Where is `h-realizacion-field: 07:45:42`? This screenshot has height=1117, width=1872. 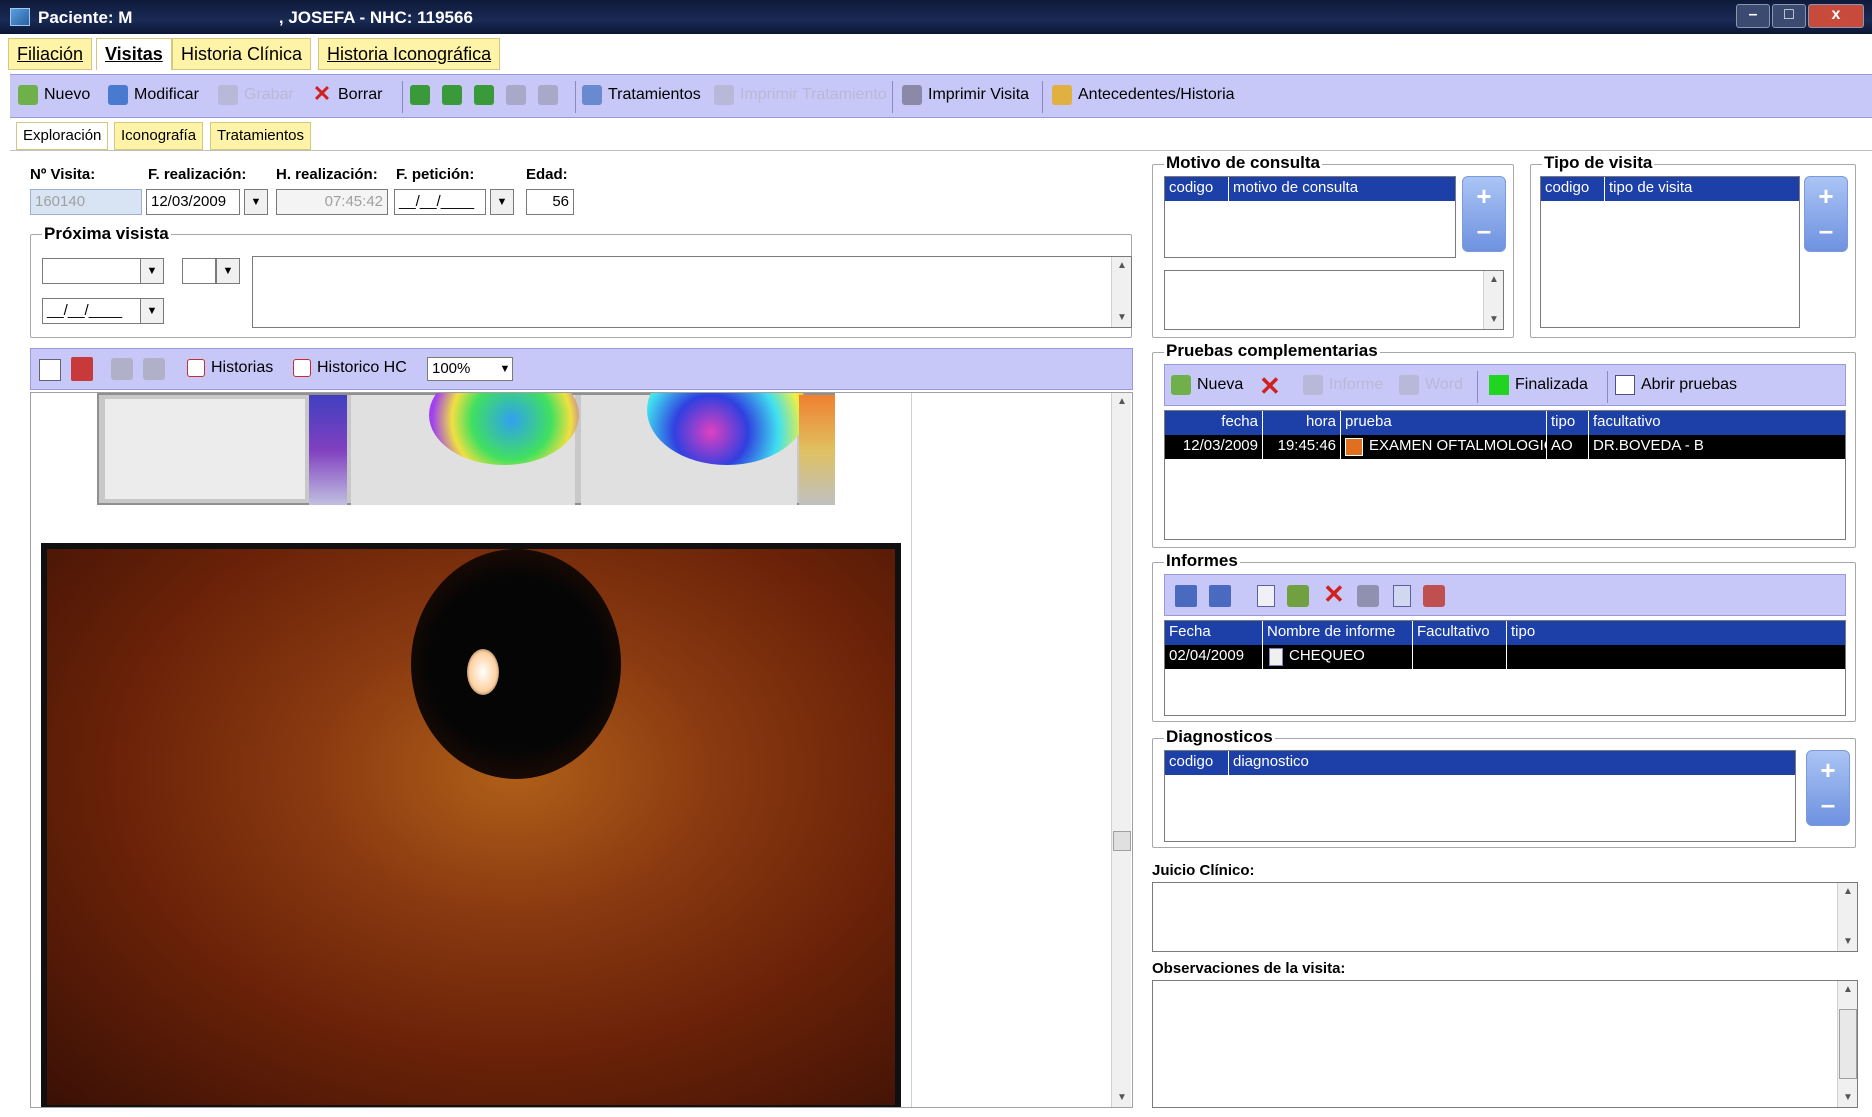
h-realizacion-field: 07:45:42 is located at coordinates (332, 202).